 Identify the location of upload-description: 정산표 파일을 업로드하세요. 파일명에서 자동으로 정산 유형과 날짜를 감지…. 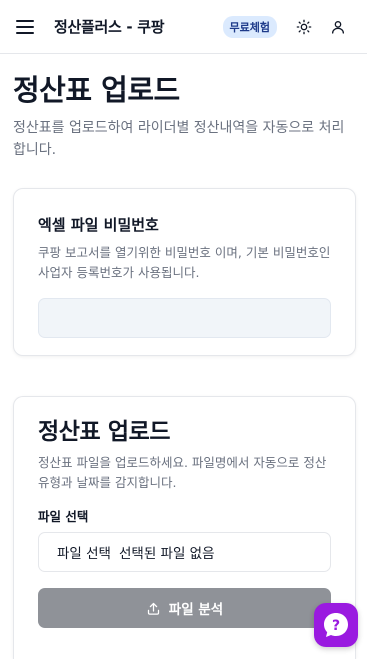
(182, 472).